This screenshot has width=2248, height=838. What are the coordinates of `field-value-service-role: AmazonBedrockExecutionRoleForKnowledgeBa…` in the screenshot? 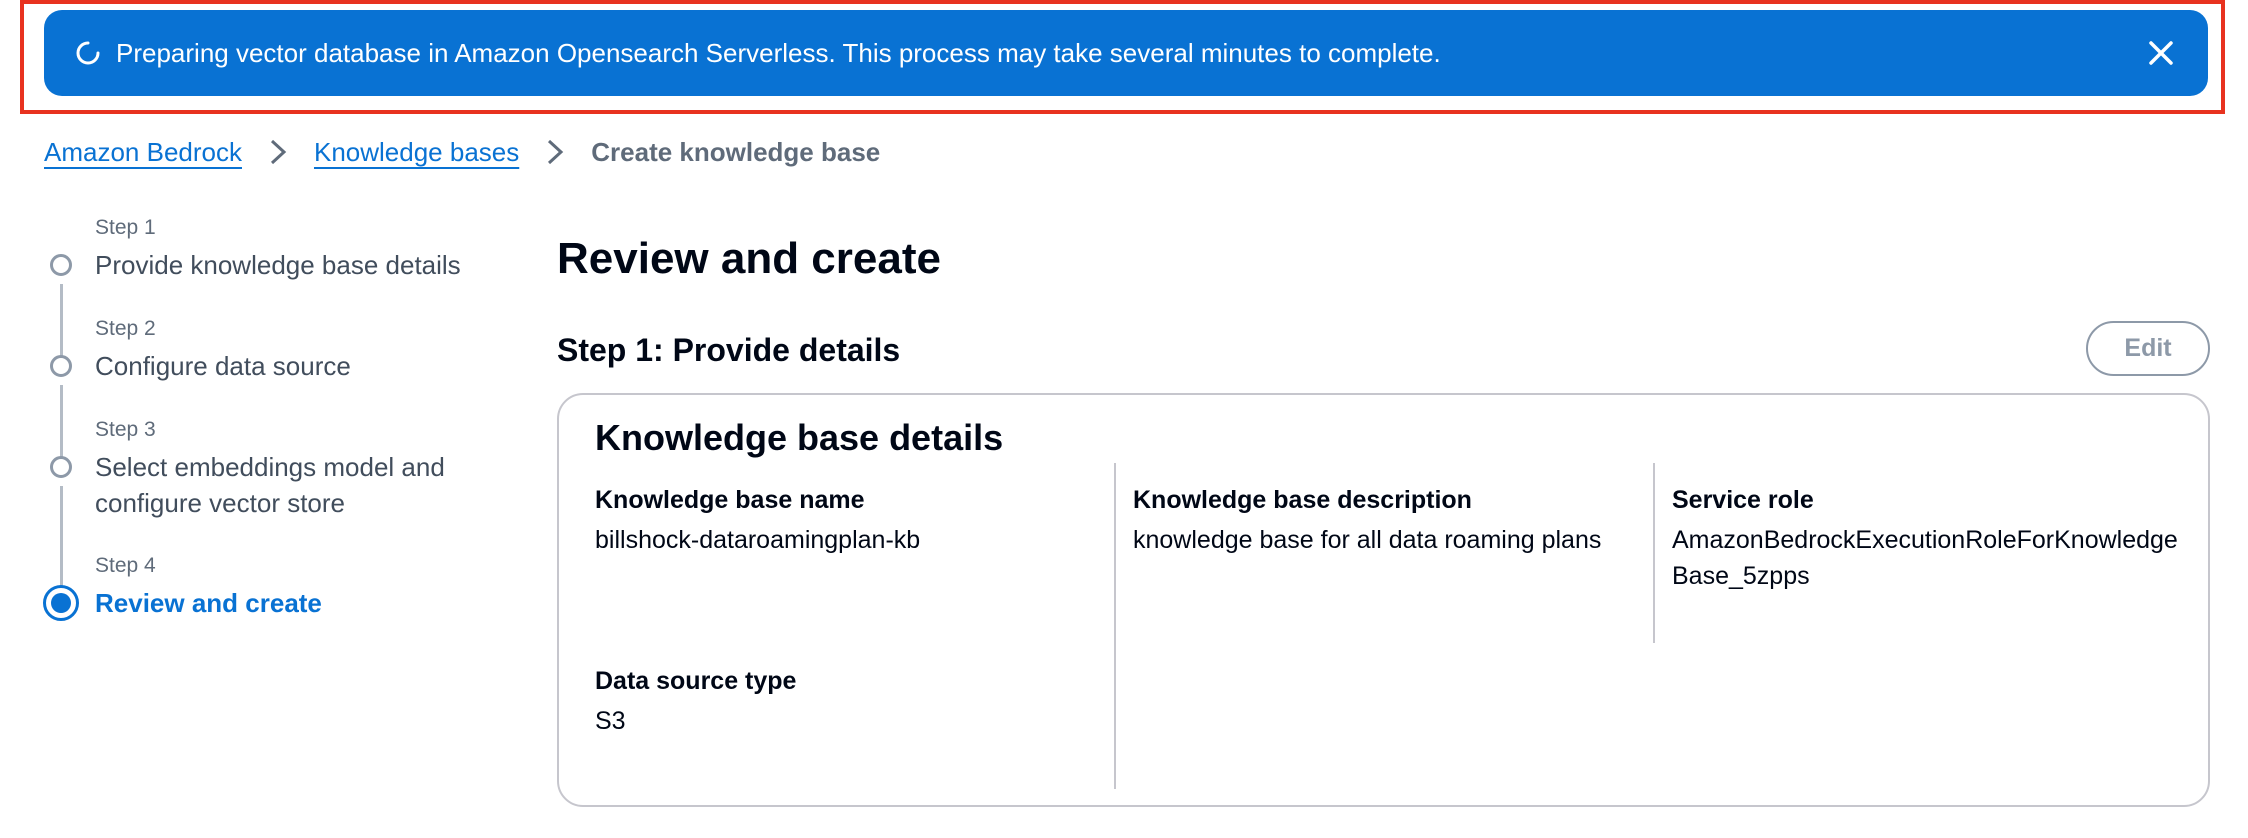 It's located at (1925, 558).